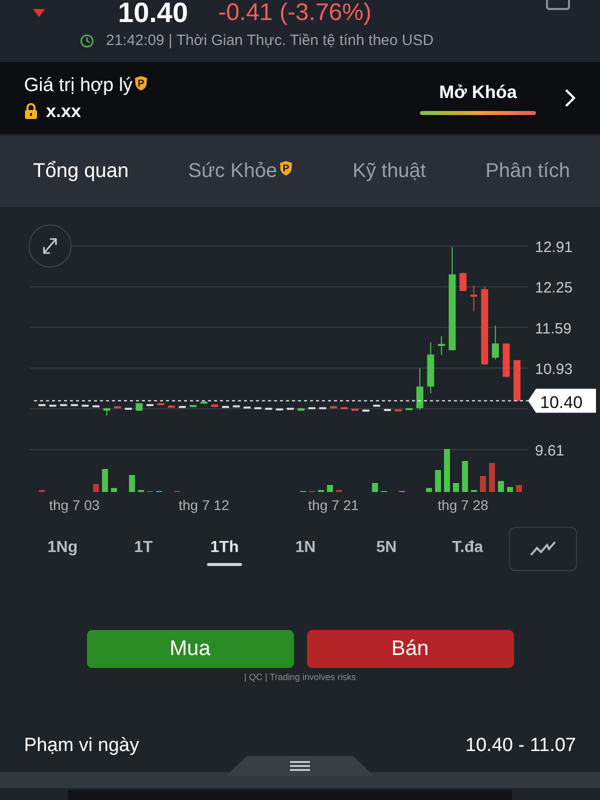 Image resolution: width=600 pixels, height=800 pixels. What do you see at coordinates (82, 746) in the screenshot?
I see `day-range-label: Phạm vi ngày` at bounding box center [82, 746].